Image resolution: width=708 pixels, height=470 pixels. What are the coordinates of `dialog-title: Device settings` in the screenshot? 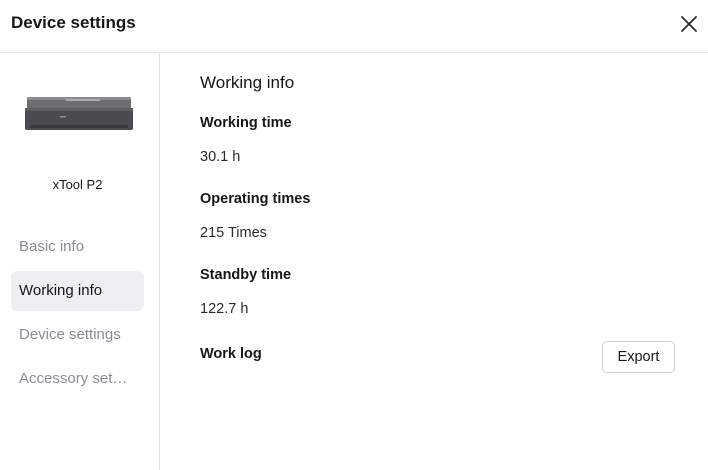 It's located at (73, 22).